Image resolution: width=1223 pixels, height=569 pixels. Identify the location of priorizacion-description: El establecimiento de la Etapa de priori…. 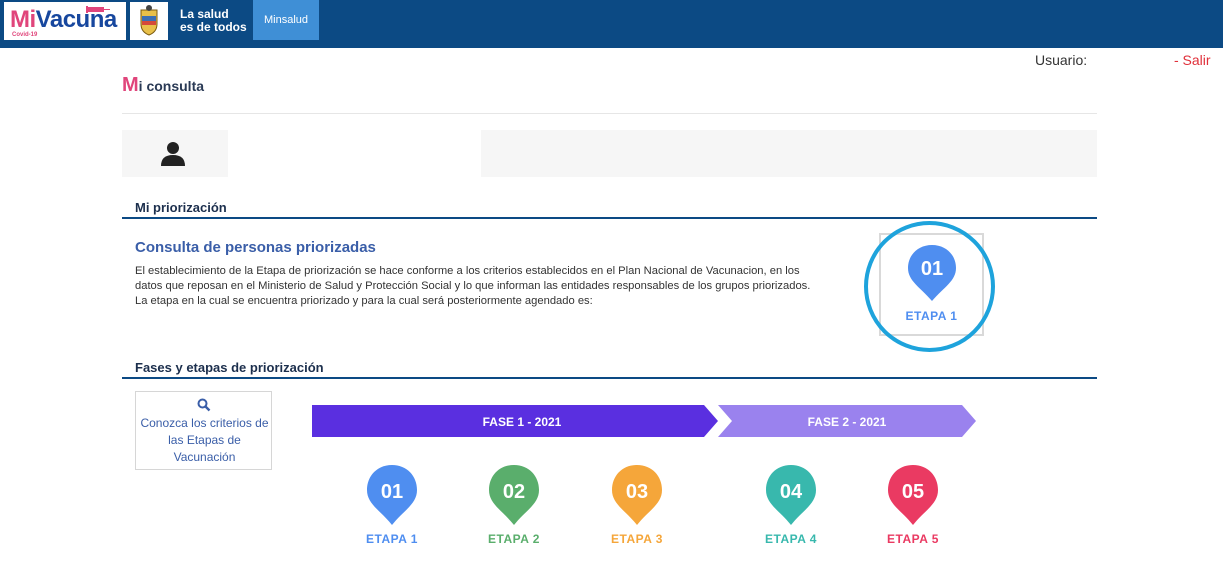
(473, 286).